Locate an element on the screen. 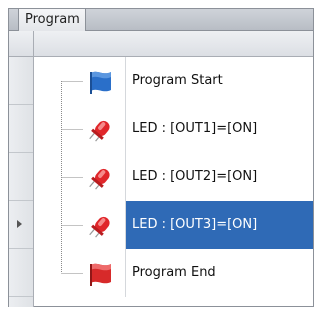 The height and width of the screenshot is (314, 321). tree-row-program-end: Program End is located at coordinates (174, 273).